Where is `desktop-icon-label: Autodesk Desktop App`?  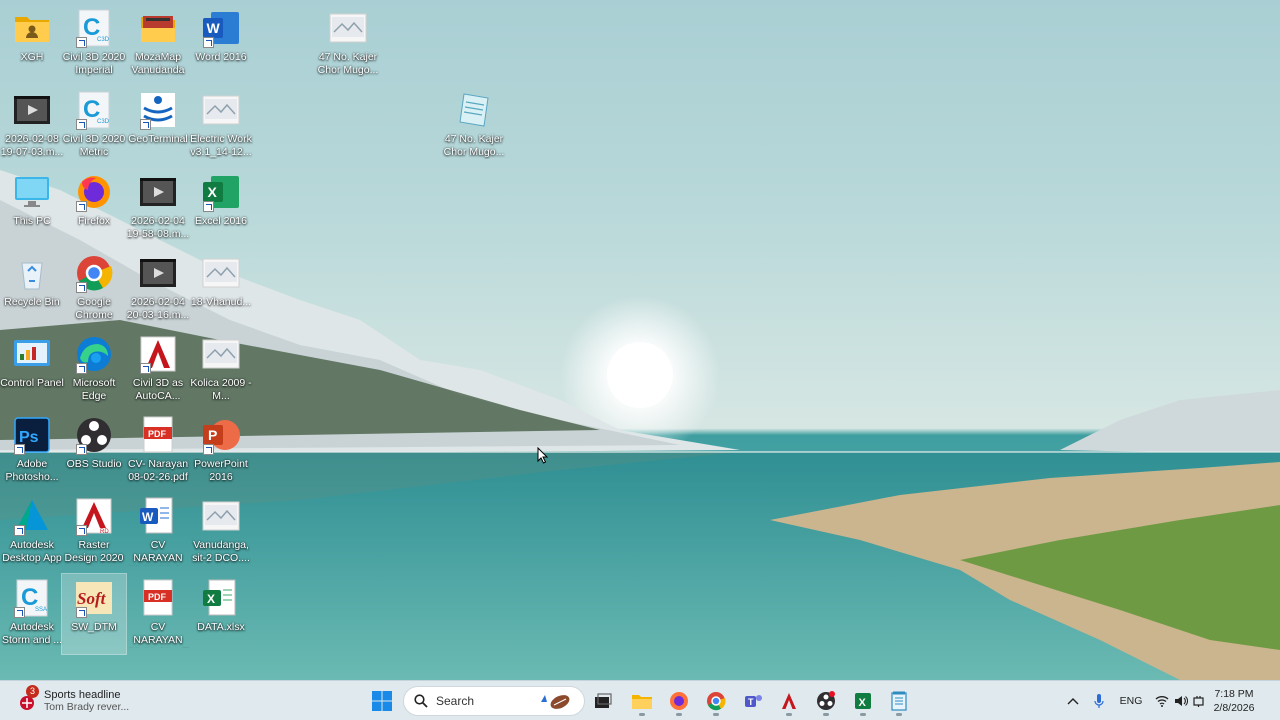
desktop-icon-label: Autodesk Desktop App is located at coordinates (32, 551).